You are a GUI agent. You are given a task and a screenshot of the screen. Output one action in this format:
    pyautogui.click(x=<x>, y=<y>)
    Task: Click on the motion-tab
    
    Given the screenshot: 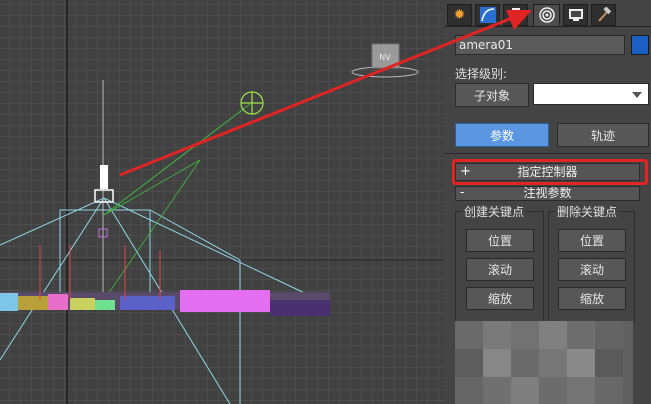 What is the action you would take?
    pyautogui.click(x=546, y=15)
    